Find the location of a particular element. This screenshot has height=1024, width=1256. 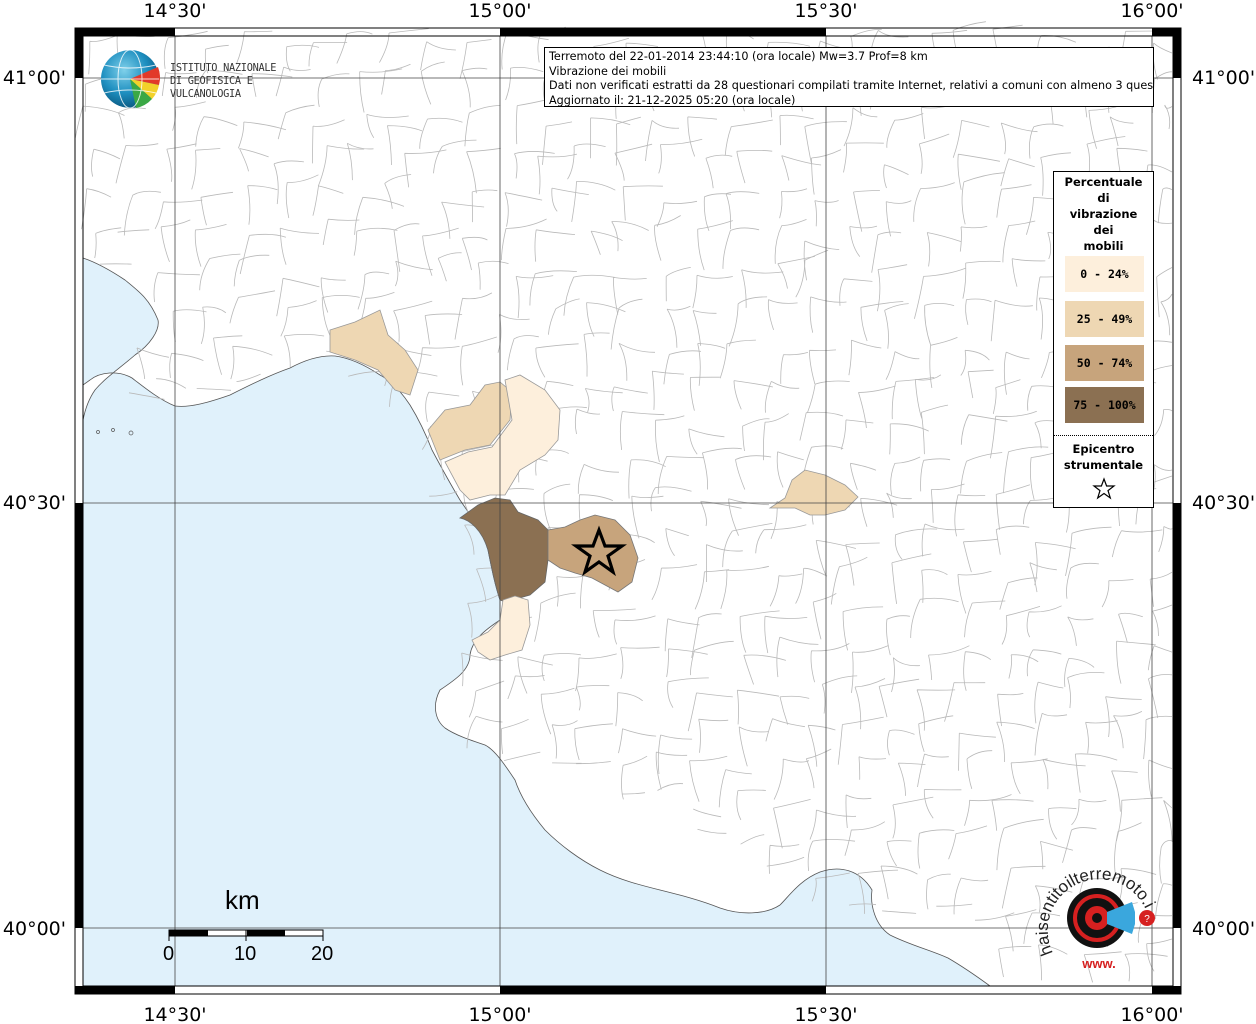

legend-title-line: vibrazione is located at coordinates (1103, 214).